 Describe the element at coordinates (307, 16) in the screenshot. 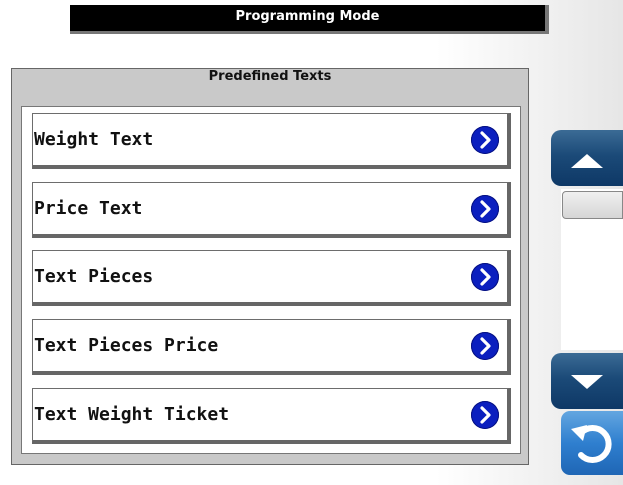

I see `page-title-text: Programming Mode` at that location.